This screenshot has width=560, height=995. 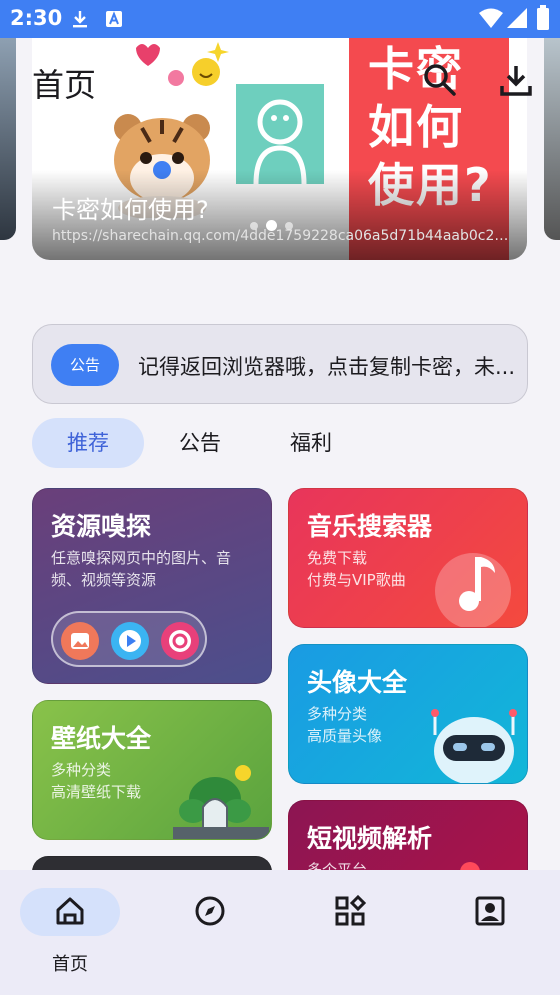 I want to click on card-resource-sniff: 资源嗅探 任意嗅探网页中的图片、音 频、视频等资源, so click(x=152, y=586).